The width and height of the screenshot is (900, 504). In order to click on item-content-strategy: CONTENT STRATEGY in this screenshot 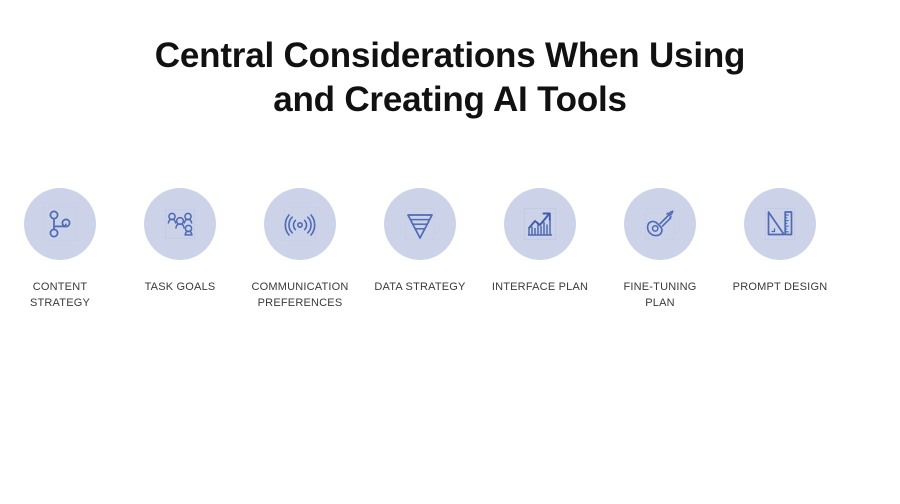, I will do `click(60, 249)`.